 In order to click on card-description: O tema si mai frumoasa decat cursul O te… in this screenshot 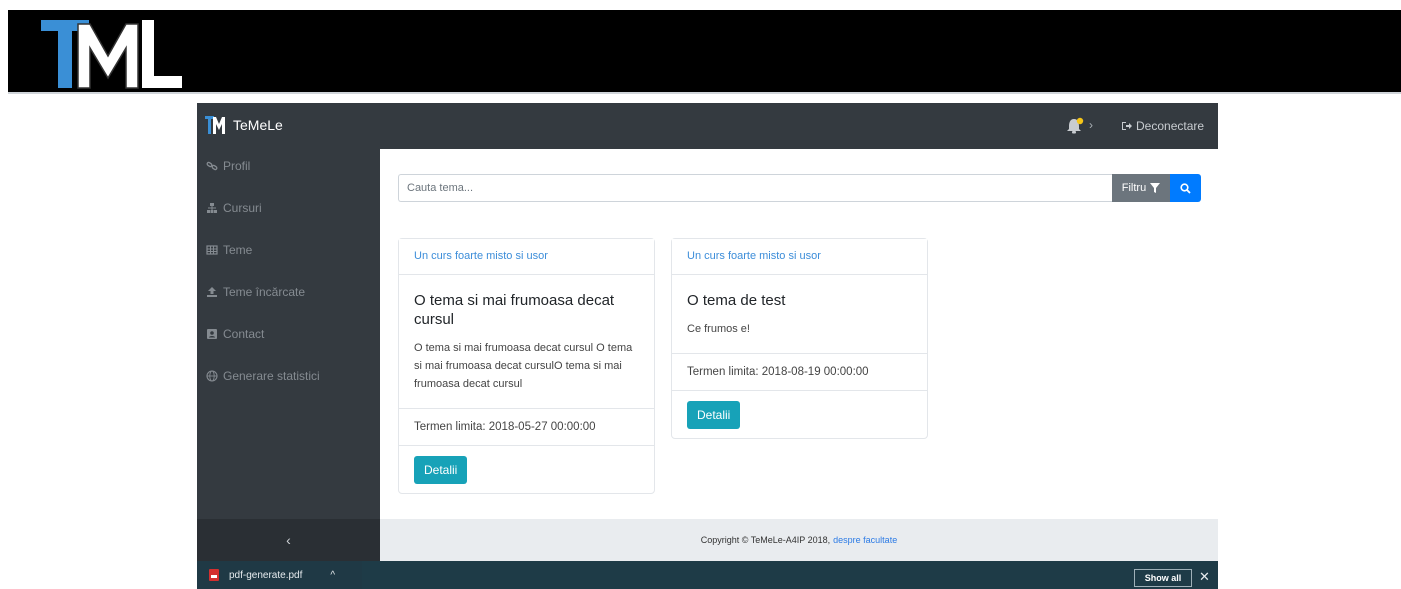, I will do `click(523, 366)`.